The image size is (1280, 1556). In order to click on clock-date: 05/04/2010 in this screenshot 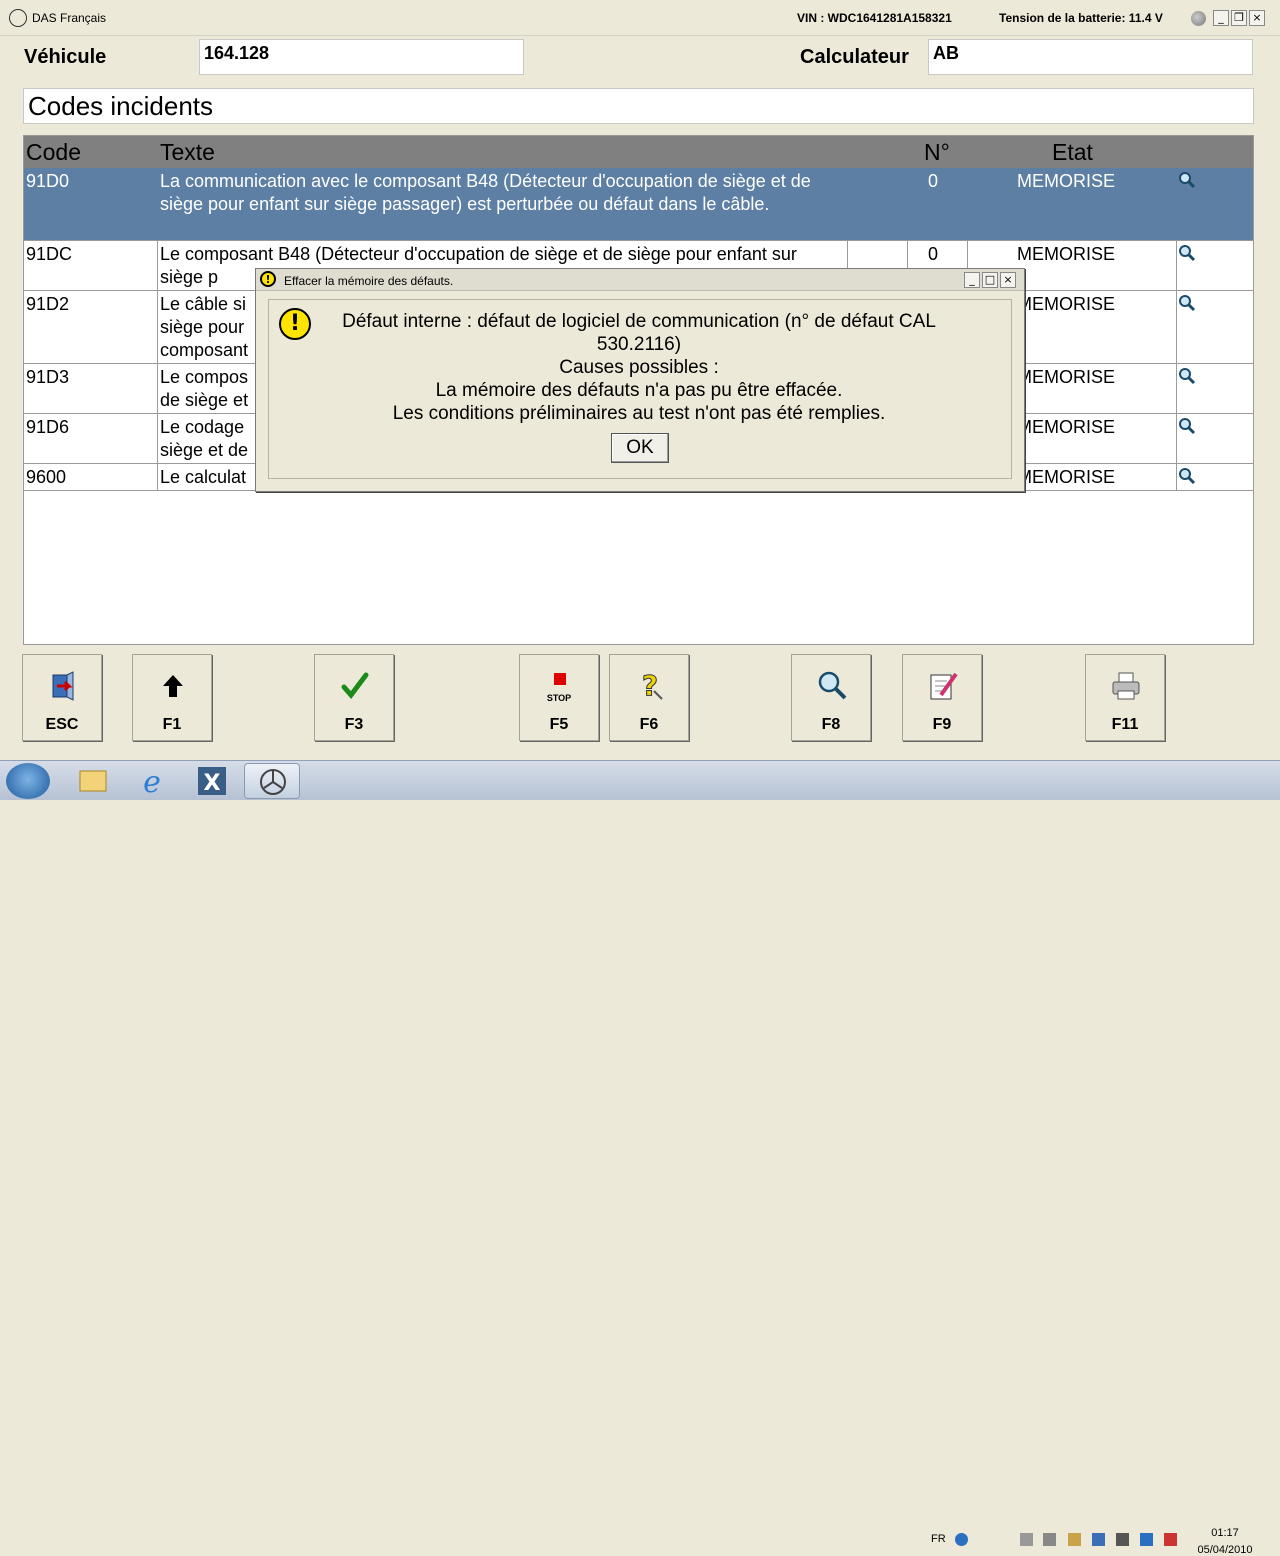, I will do `click(1225, 1550)`.